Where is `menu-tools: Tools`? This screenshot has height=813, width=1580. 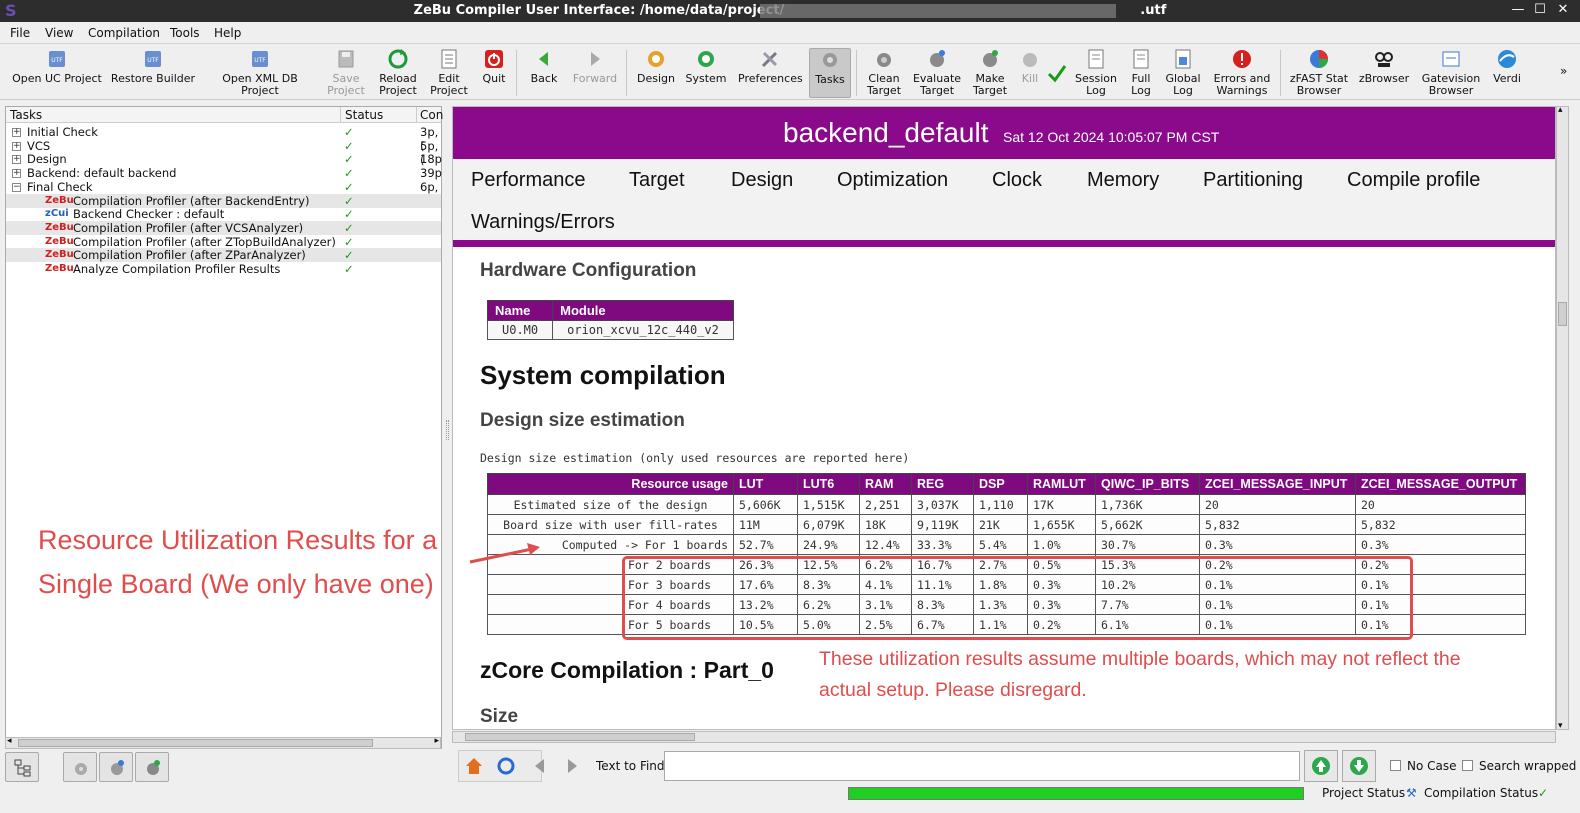 menu-tools: Tools is located at coordinates (185, 33).